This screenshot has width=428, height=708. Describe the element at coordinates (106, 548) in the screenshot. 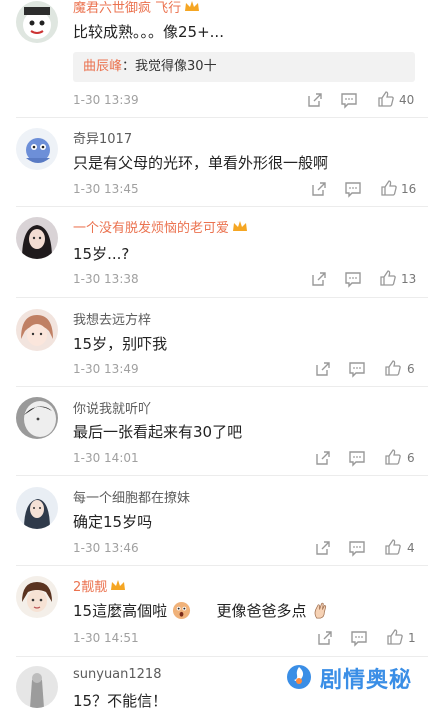

I see `comment-time: 1-30 13:46` at that location.